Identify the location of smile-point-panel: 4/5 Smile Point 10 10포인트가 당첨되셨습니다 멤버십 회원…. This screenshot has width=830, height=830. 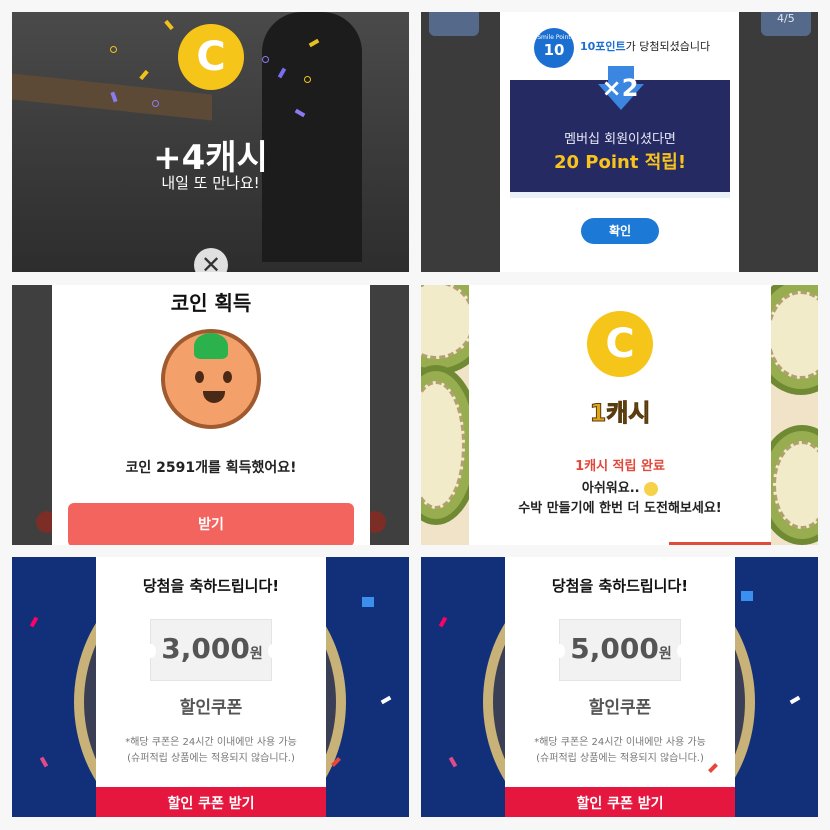
(619, 142).